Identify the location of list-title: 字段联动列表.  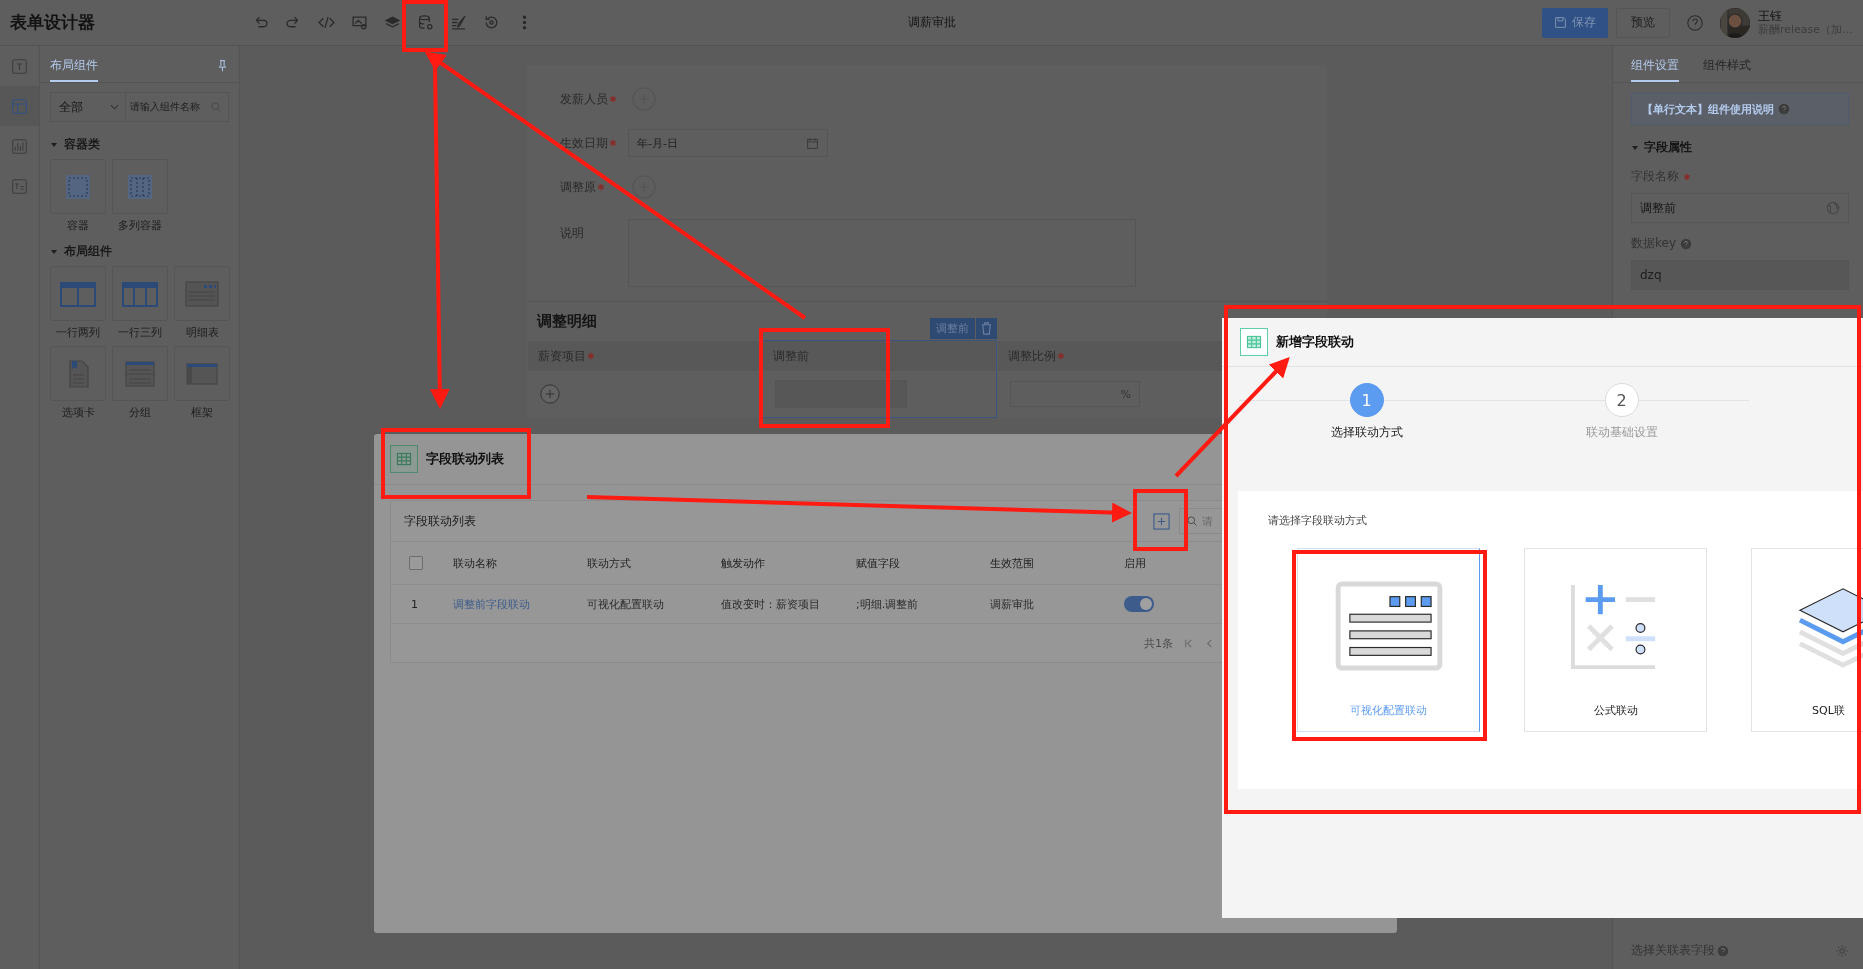
(440, 521).